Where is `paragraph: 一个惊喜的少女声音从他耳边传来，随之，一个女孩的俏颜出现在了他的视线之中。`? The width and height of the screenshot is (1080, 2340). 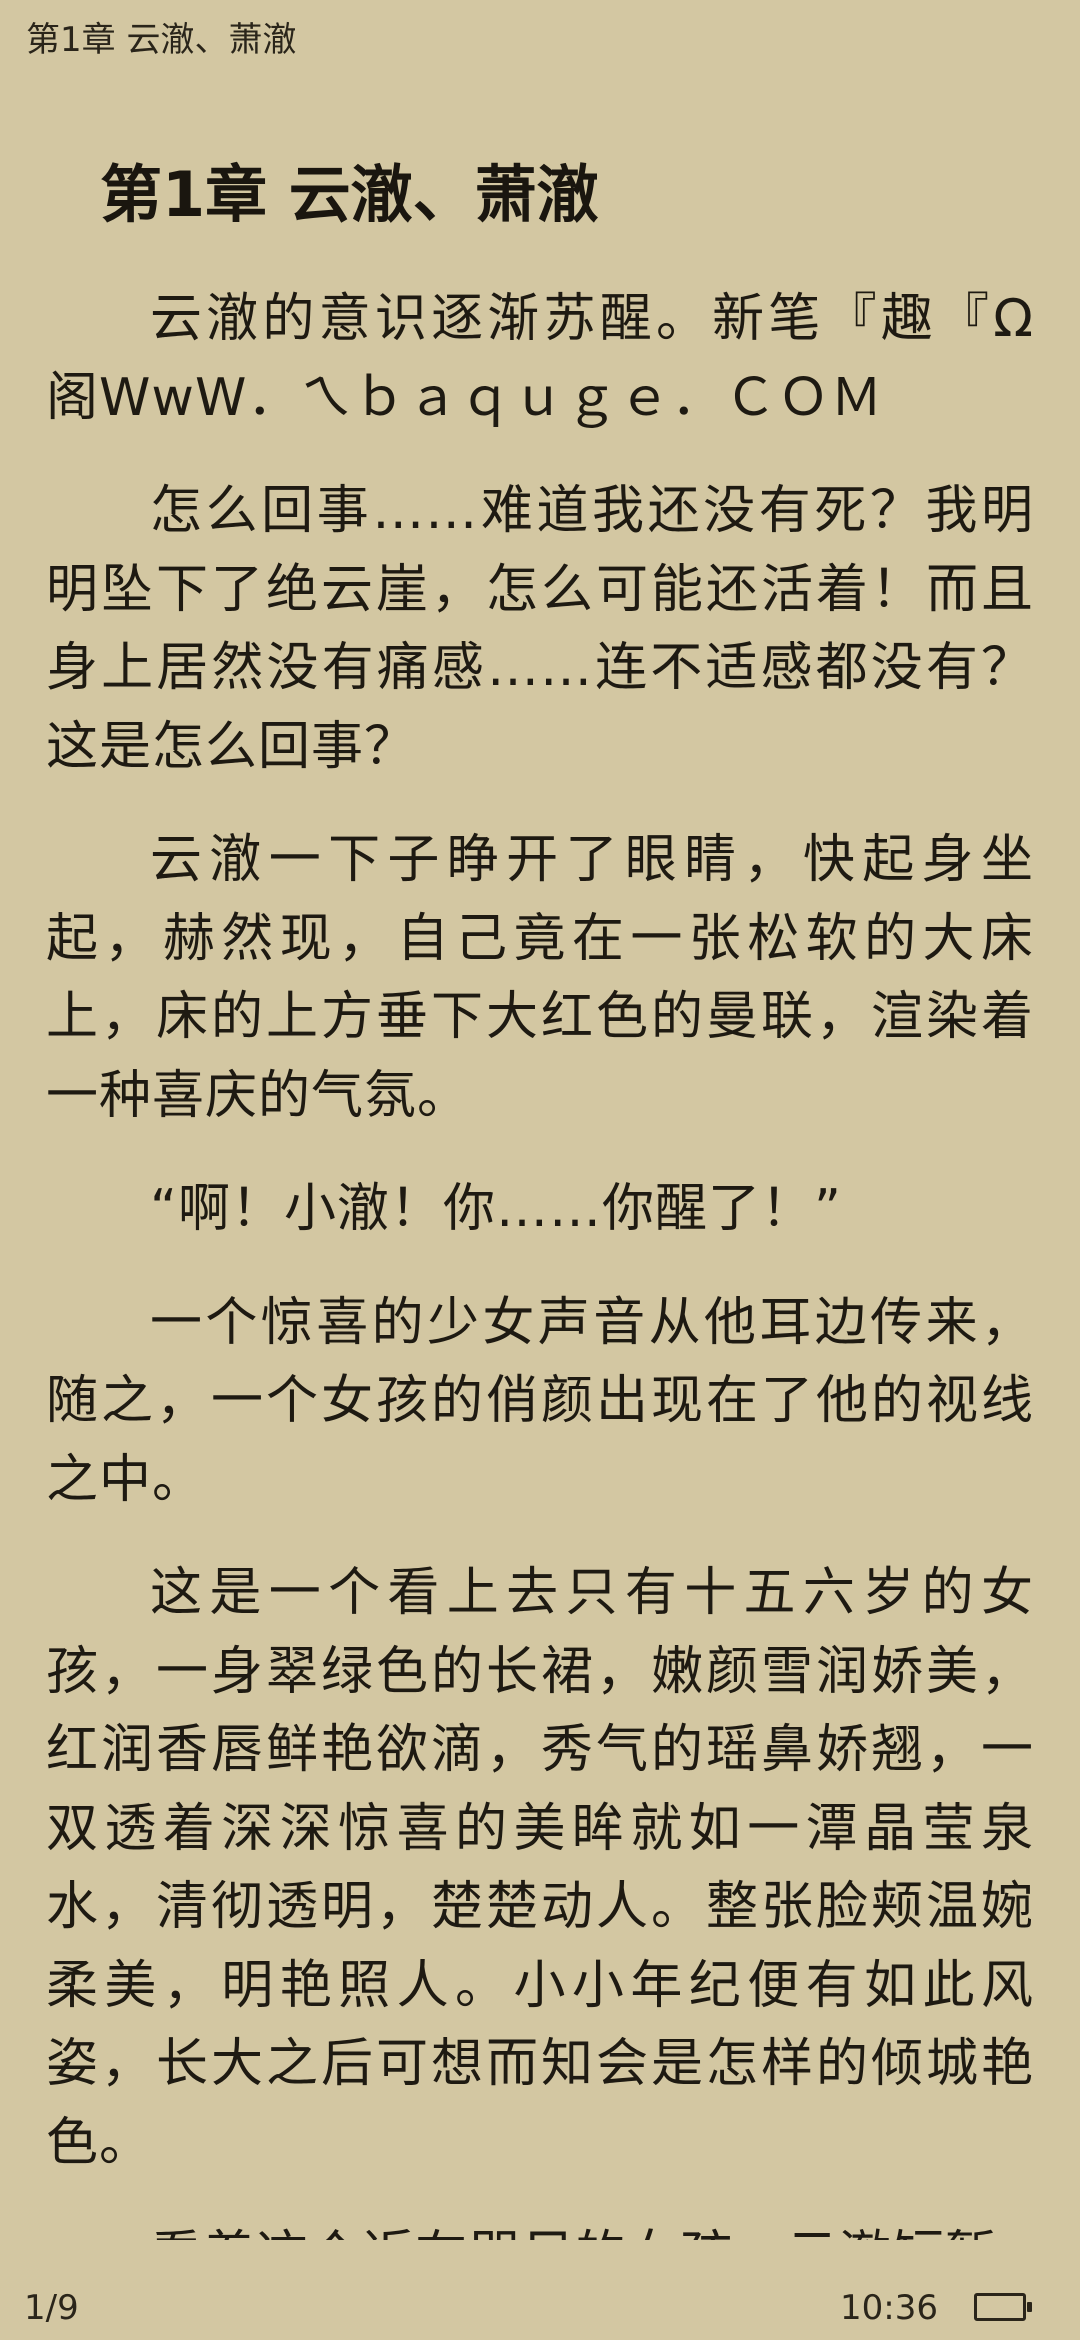 paragraph: 一个惊喜的少女声音从他耳边传来，随之，一个女孩的俏颜出现在了他的视线之中。 is located at coordinates (540, 1401).